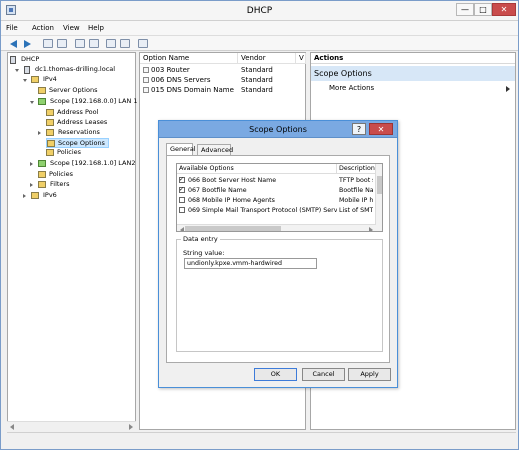 Image resolution: width=519 pixels, height=450 pixels. What do you see at coordinates (267, 58) in the screenshot?
I see `column-vendor: Vendor` at bounding box center [267, 58].